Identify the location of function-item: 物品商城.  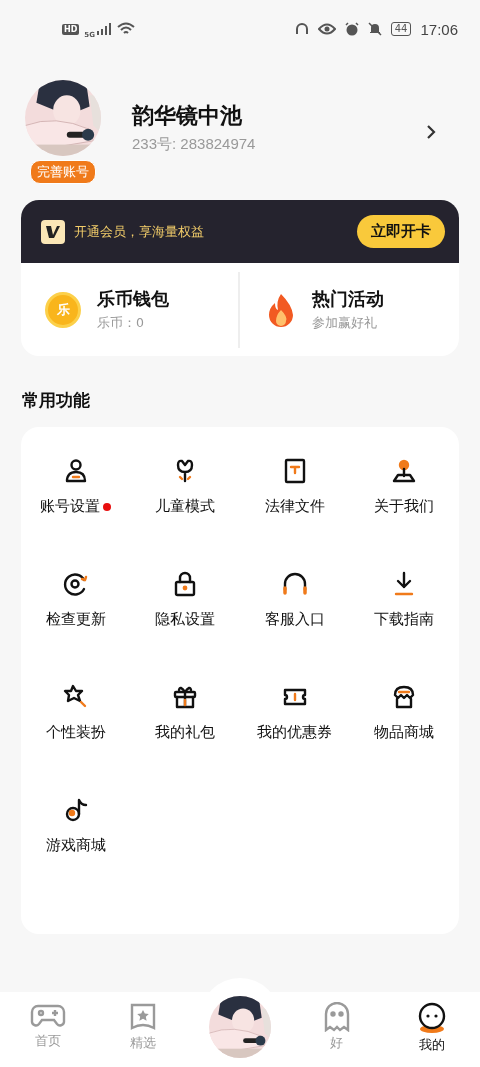
(404, 739).